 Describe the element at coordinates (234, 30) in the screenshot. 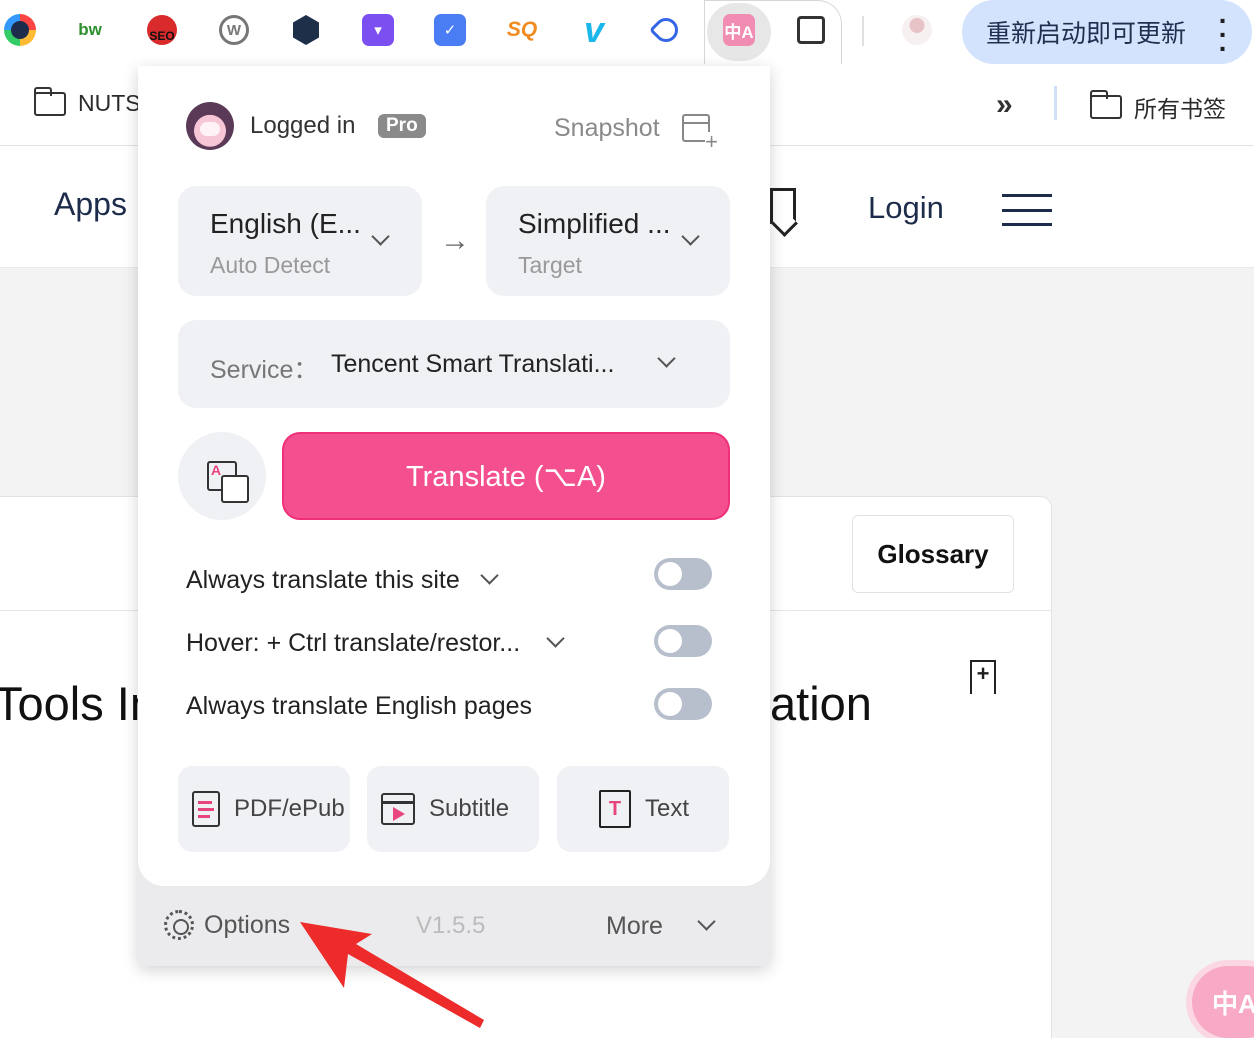

I see `wordpress-icon: W` at that location.